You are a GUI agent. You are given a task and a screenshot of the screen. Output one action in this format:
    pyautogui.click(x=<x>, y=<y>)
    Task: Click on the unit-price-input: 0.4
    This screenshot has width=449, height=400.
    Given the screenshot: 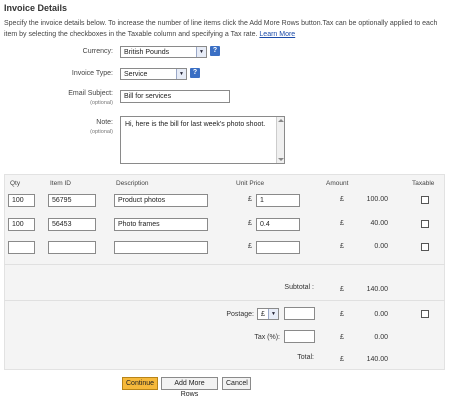 What is the action you would take?
    pyautogui.click(x=278, y=224)
    